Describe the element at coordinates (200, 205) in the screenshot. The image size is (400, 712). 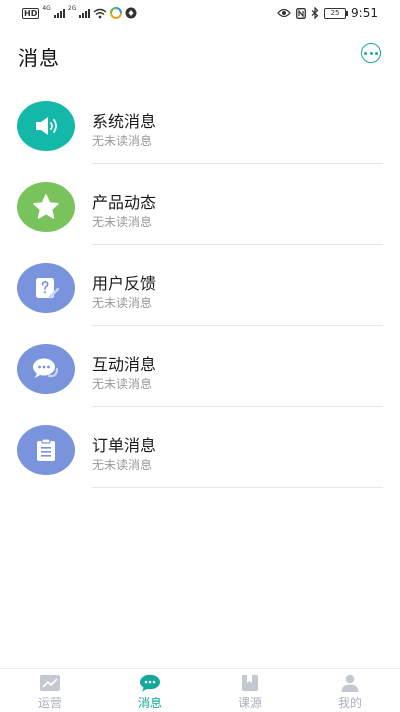
I see `list-item-product-updates: 产品动态 无未读消息` at that location.